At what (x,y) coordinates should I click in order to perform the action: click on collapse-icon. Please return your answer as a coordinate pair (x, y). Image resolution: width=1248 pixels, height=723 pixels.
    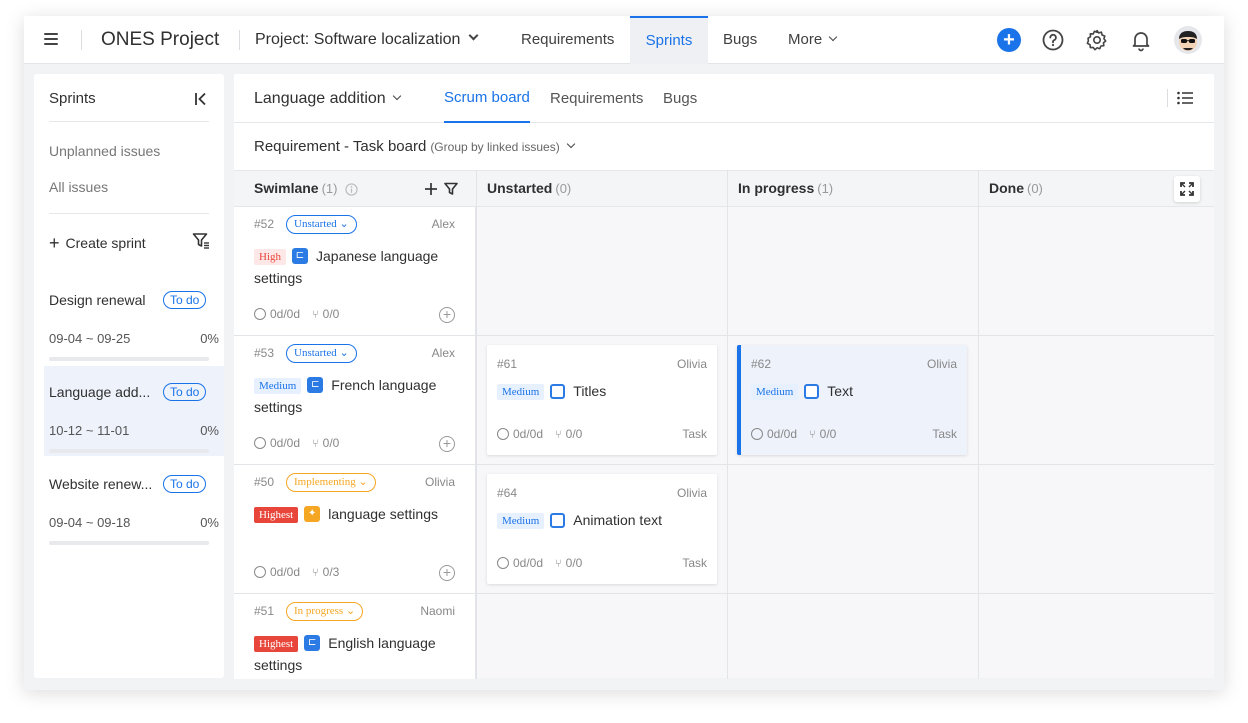
    Looking at the image, I should click on (201, 99).